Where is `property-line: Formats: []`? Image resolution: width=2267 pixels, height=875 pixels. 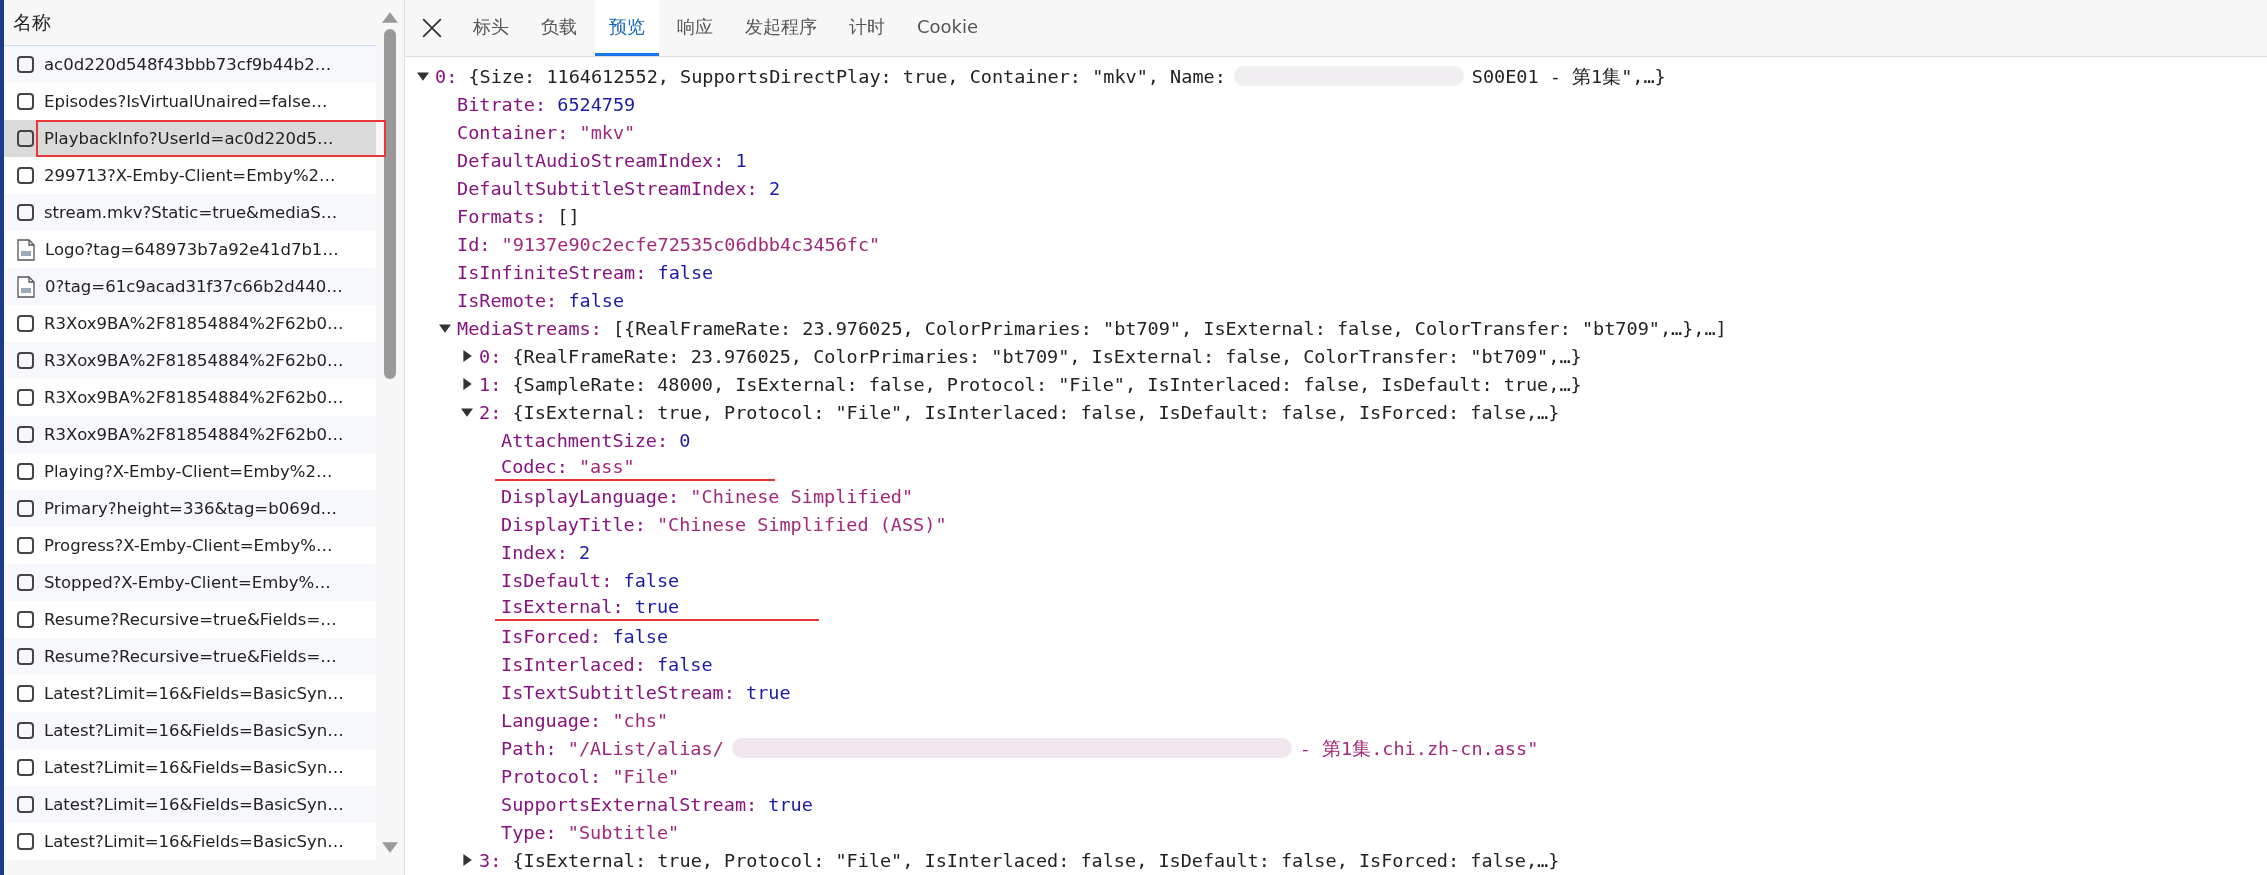
property-line: Formats: [] is located at coordinates (518, 216).